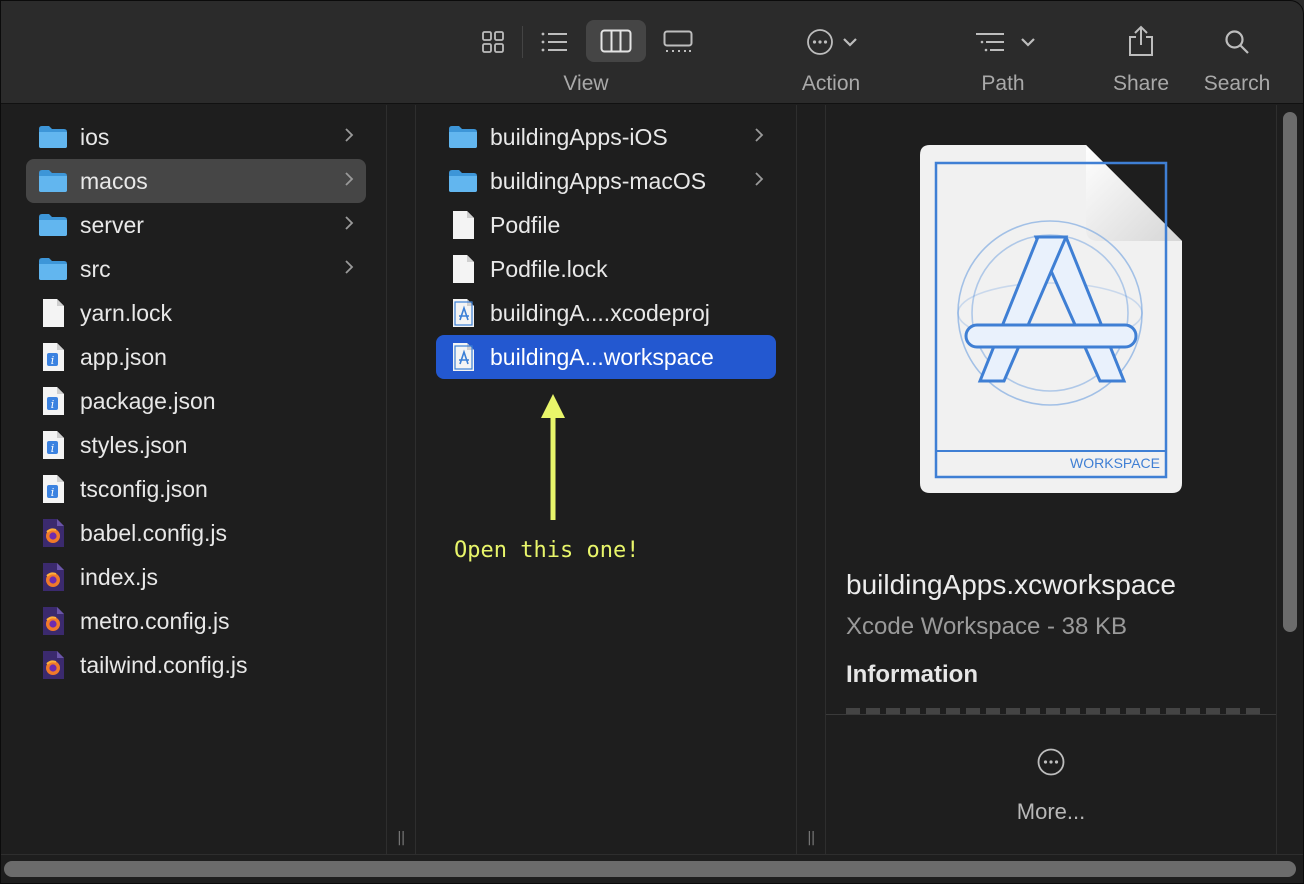  I want to click on column-view-button, so click(616, 41).